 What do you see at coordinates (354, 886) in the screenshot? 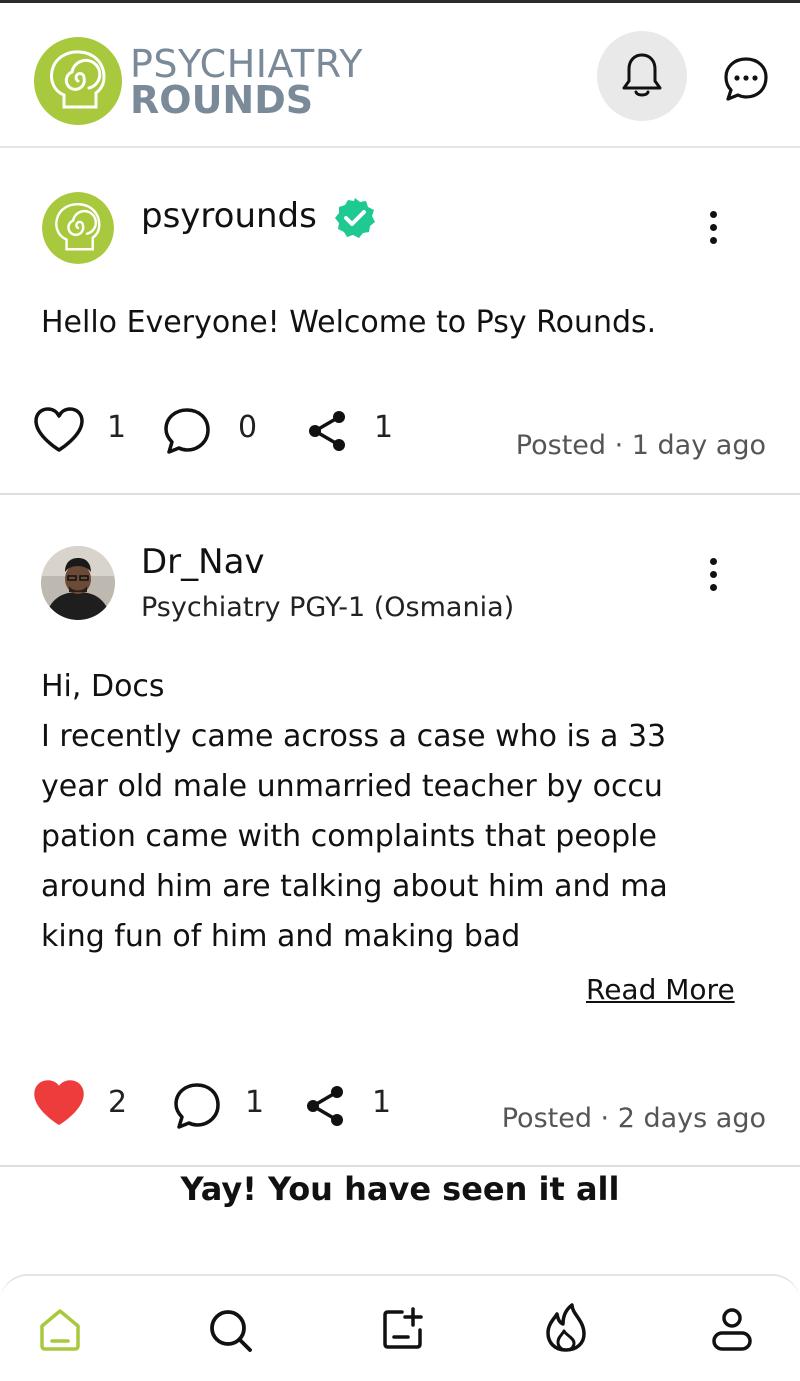
I see `post-body-line: around him are talking about him and ma` at bounding box center [354, 886].